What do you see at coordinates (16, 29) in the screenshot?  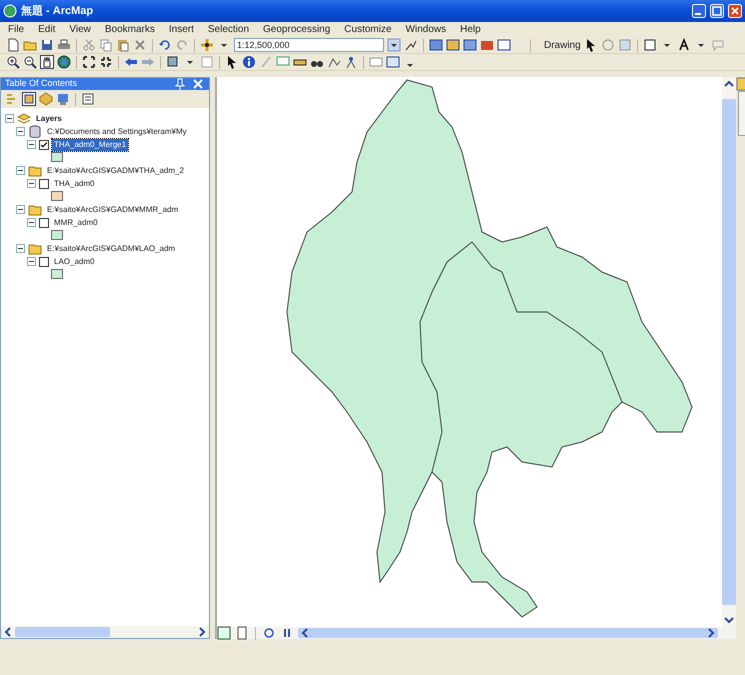 I see `menu-item: File` at bounding box center [16, 29].